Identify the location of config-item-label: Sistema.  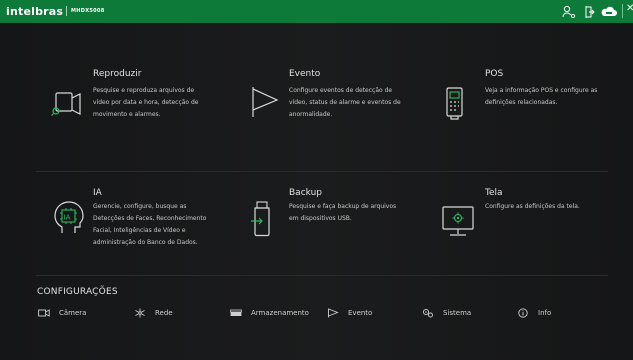
(457, 313).